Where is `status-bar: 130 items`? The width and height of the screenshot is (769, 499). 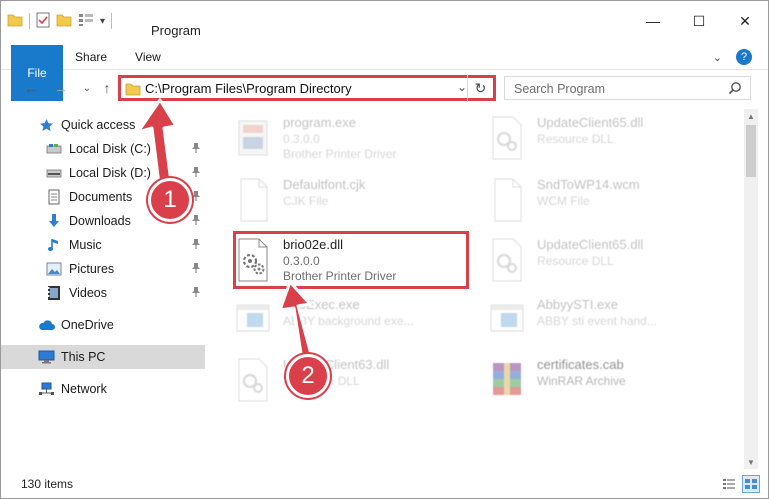 status-bar: 130 items is located at coordinates (384, 484).